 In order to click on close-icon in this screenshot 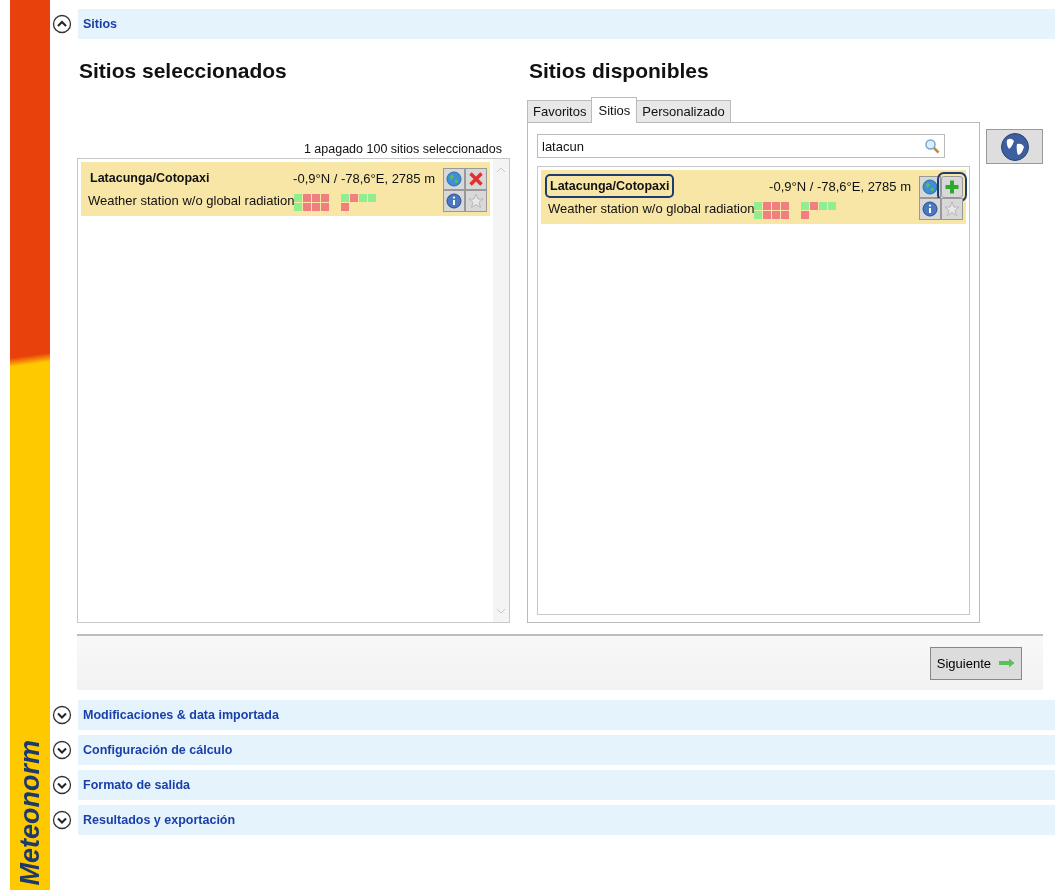, I will do `click(476, 179)`.